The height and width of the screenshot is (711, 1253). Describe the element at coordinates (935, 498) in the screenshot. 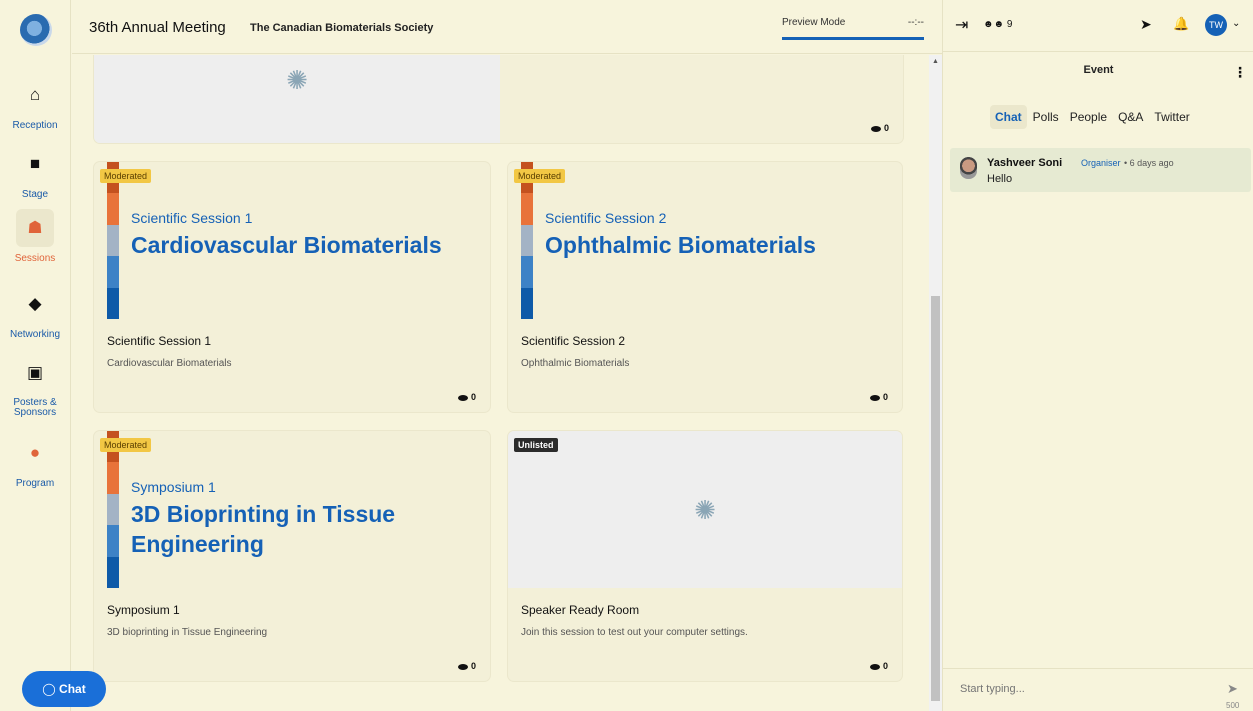

I see `scrollbar-thumb` at that location.